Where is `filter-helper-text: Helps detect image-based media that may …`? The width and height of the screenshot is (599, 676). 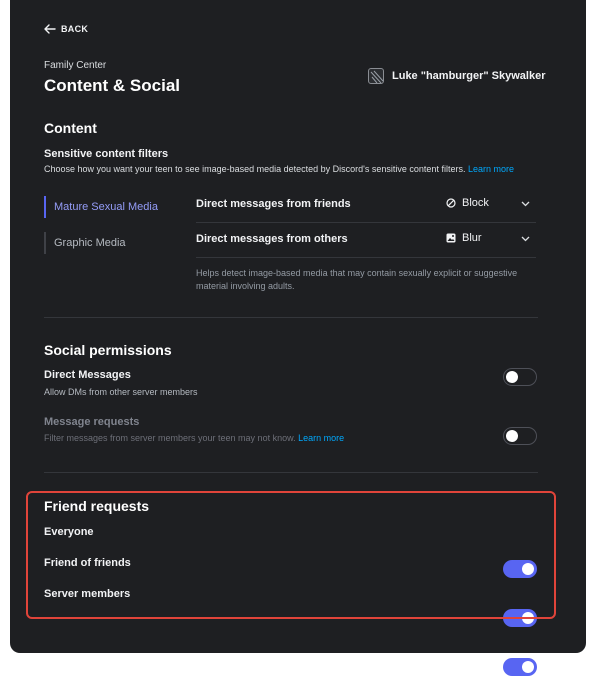
filter-helper-text: Helps detect image-based media that may … is located at coordinates (357, 279).